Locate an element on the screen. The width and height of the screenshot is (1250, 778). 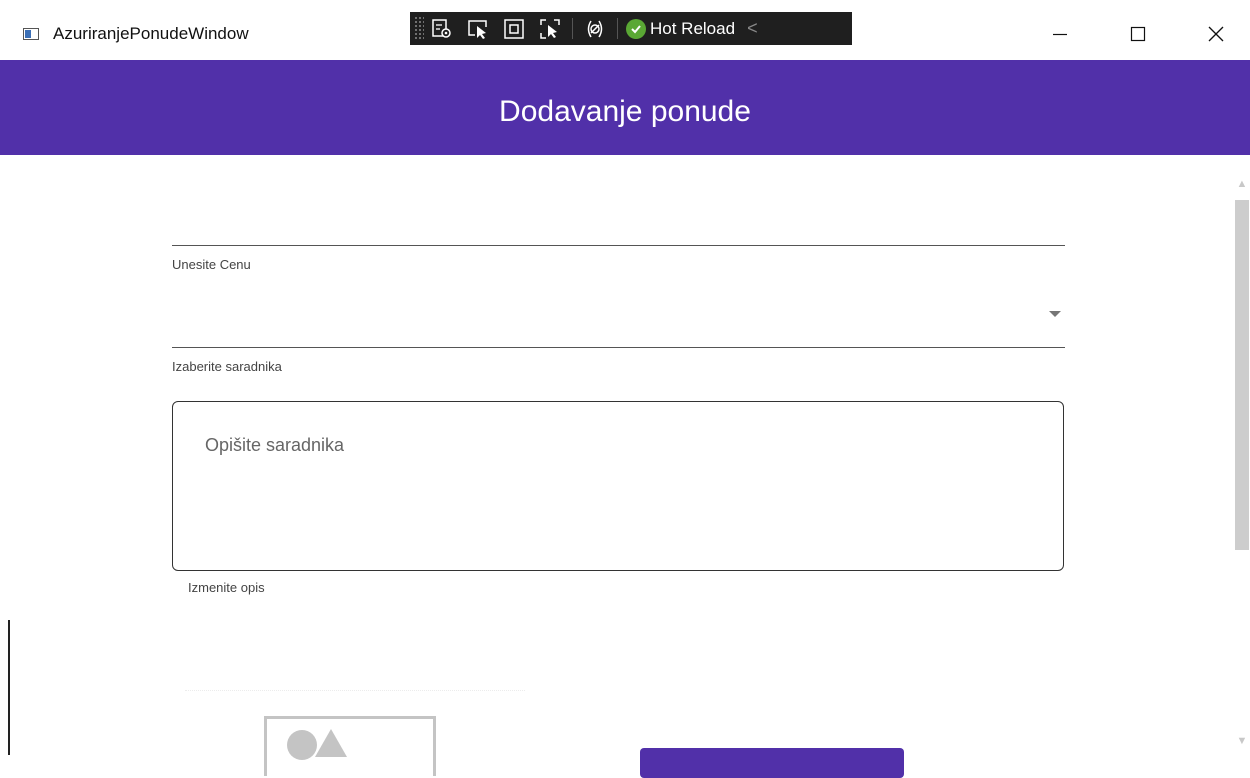
scroll-up-arrow-icon: ▲ is located at coordinates (1242, 184).